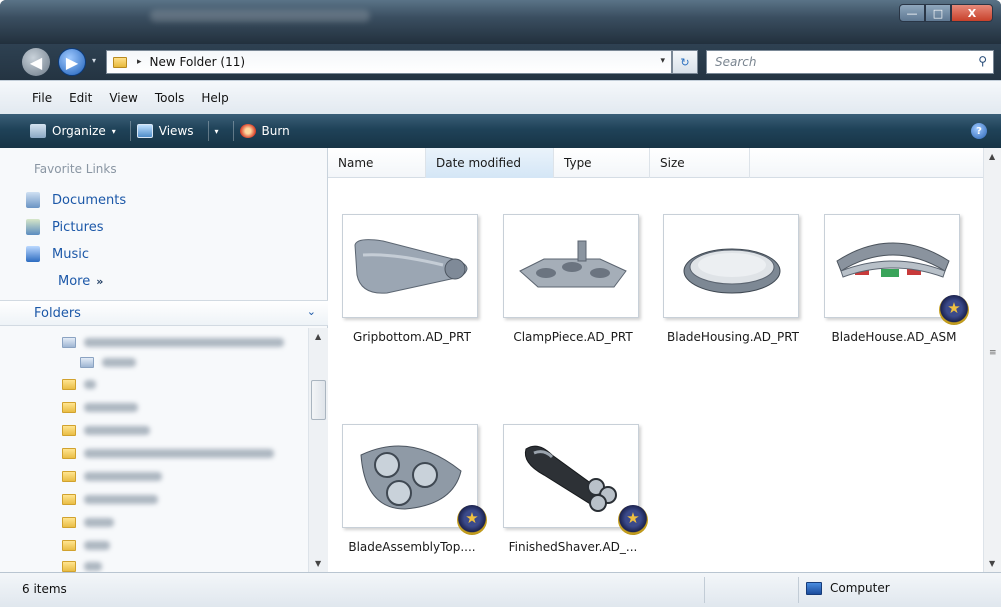  I want to click on file-list-scrollbar: ▲ ≡ ▼, so click(992, 360).